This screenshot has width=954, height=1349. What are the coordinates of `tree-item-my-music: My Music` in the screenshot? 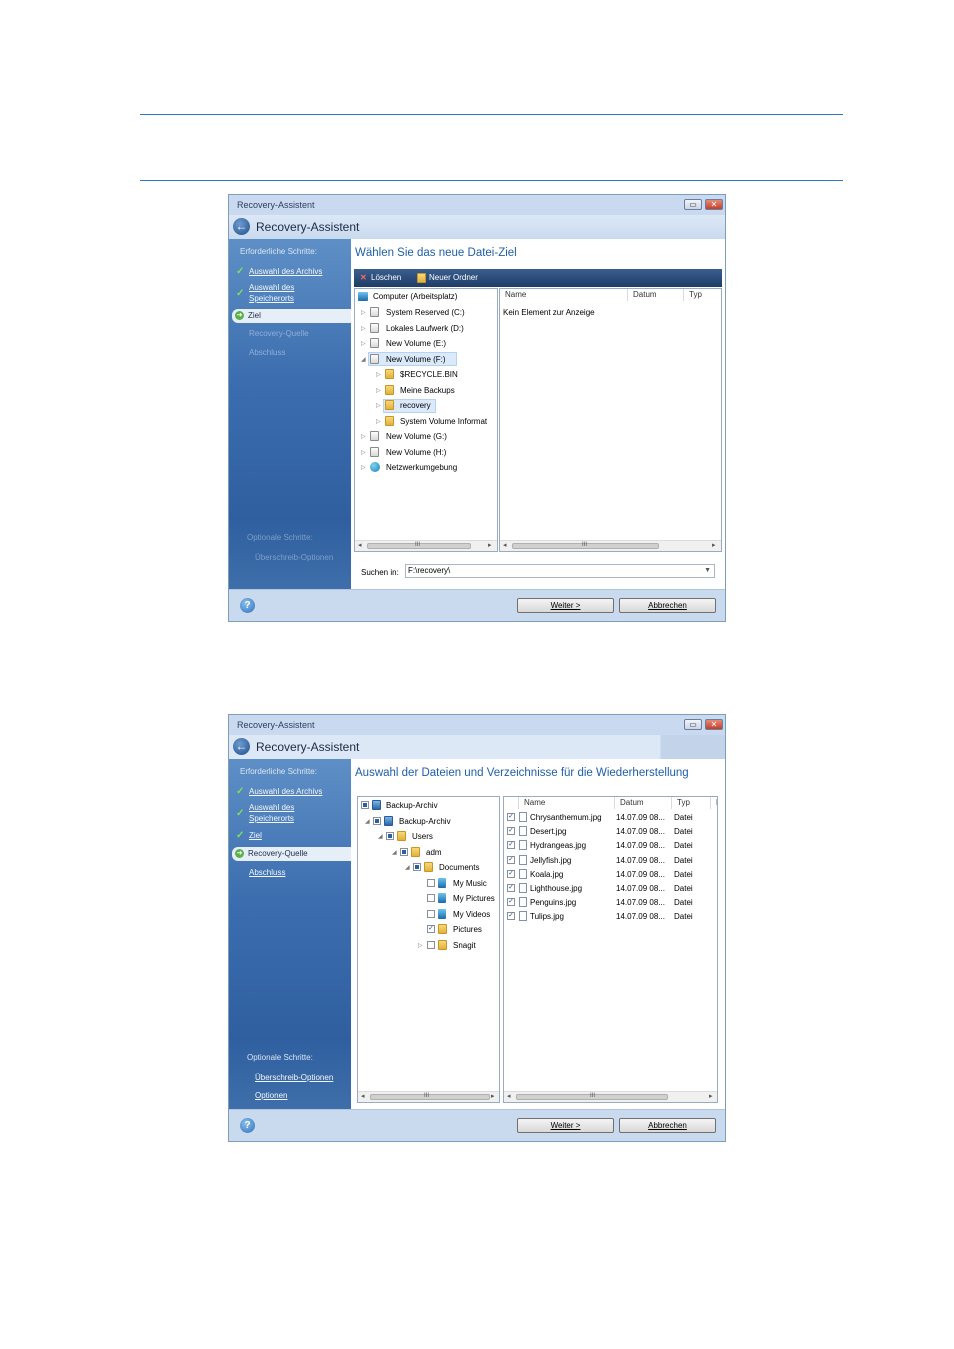 It's located at (470, 883).